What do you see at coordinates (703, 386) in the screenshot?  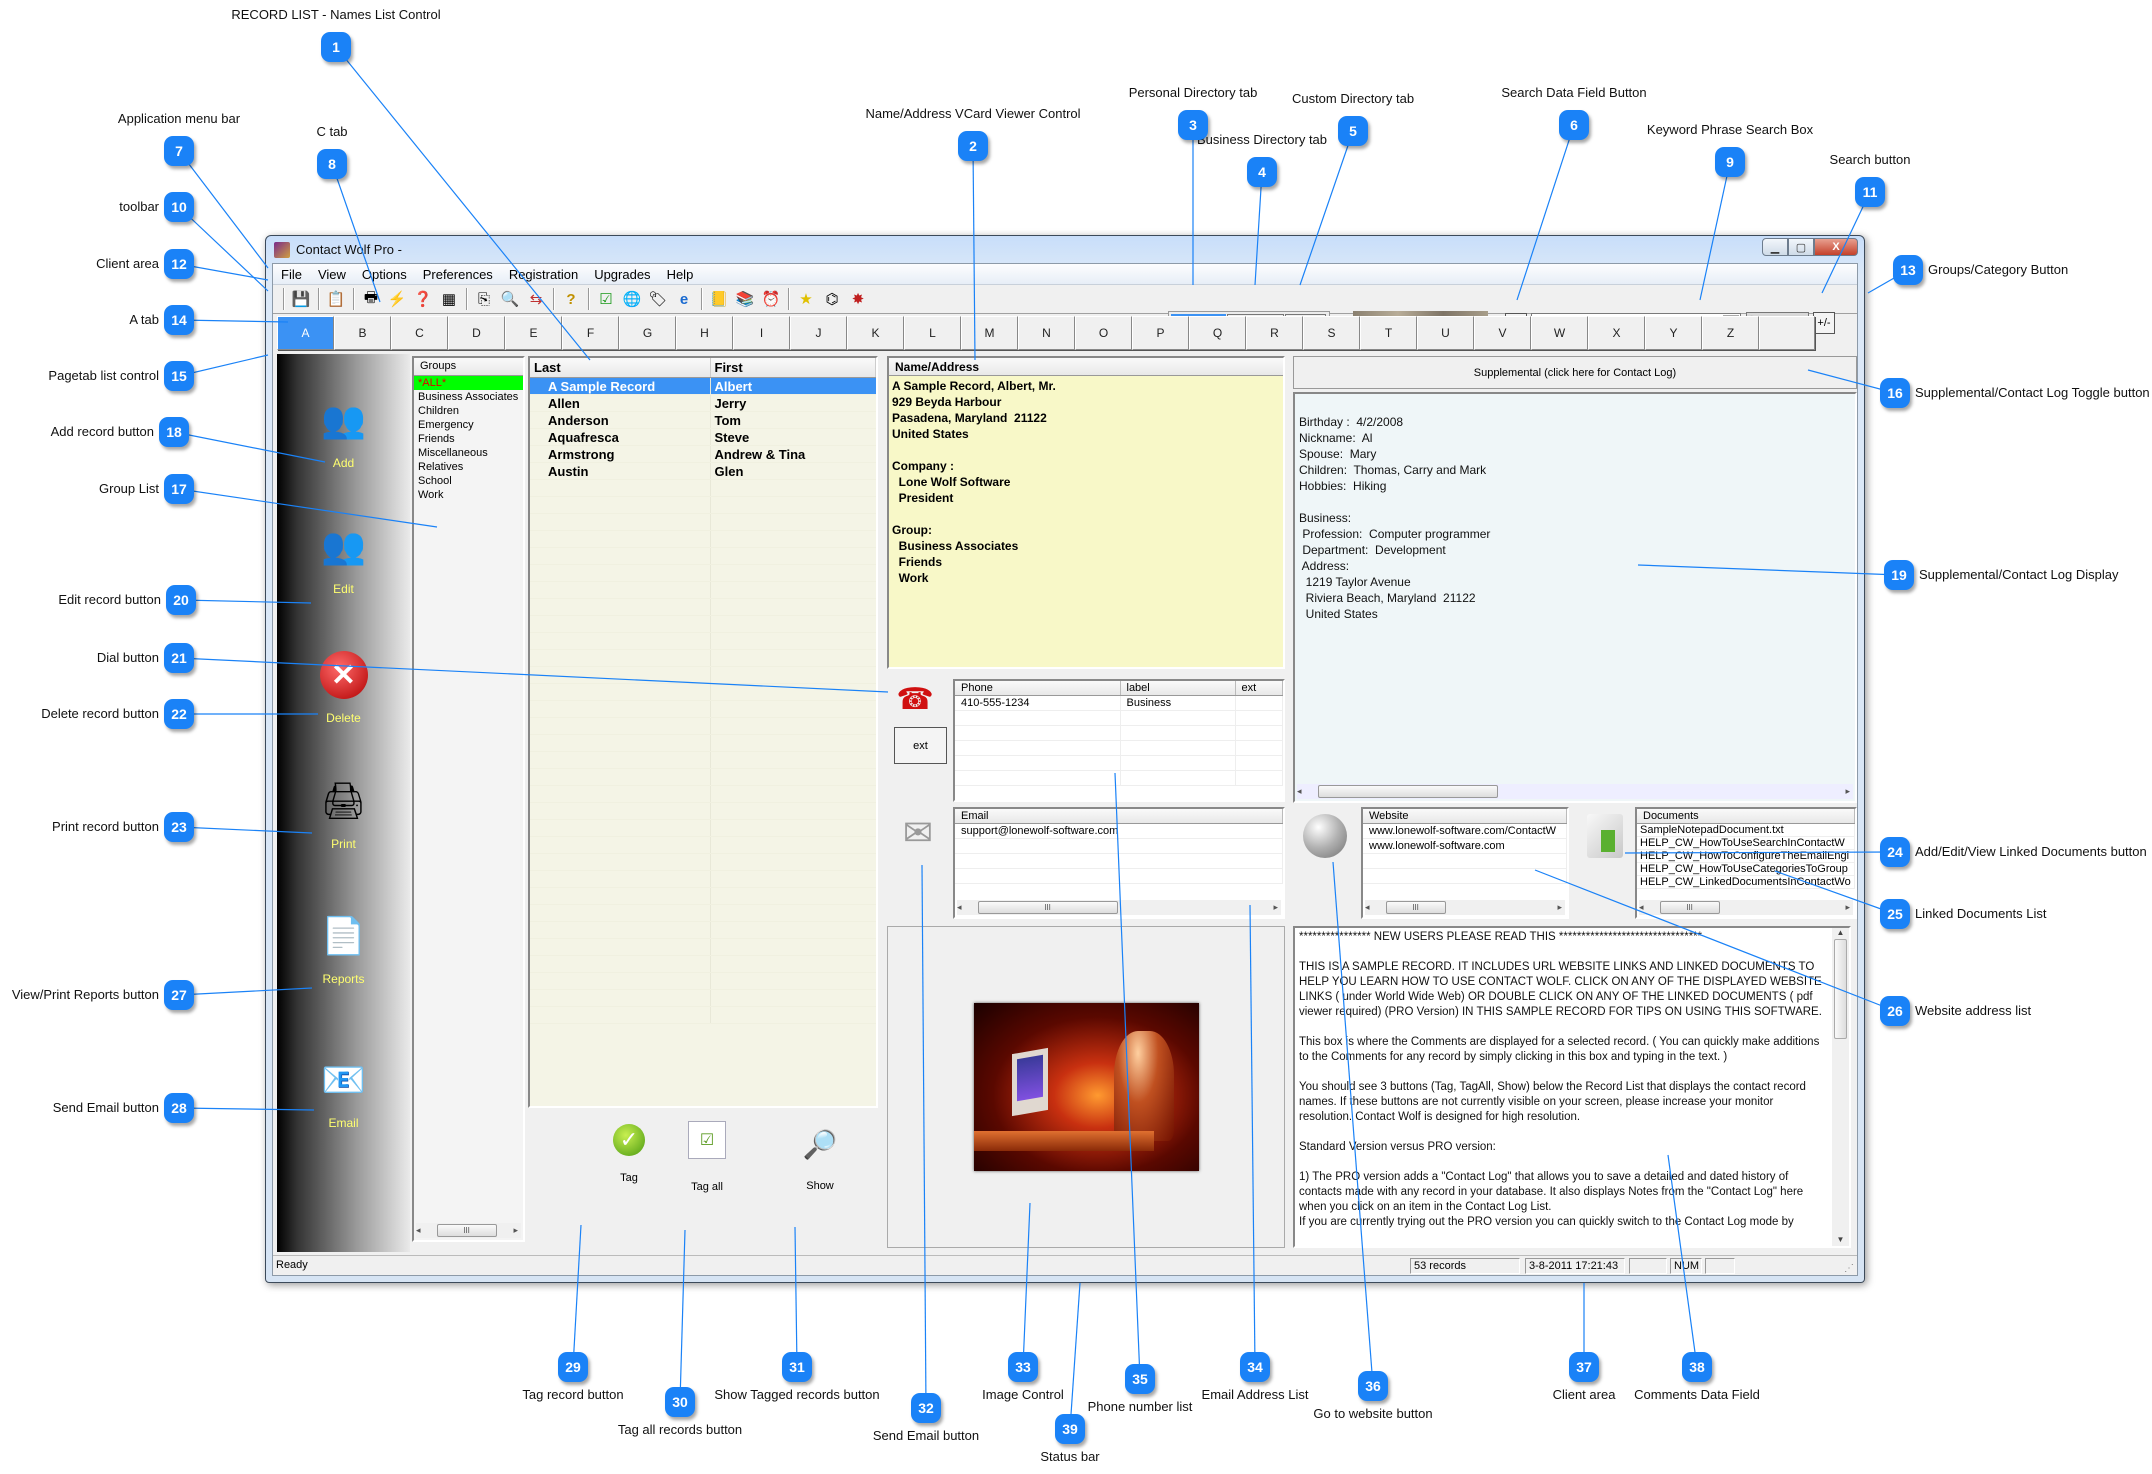 I see `record-row: A Sample Record Albert` at bounding box center [703, 386].